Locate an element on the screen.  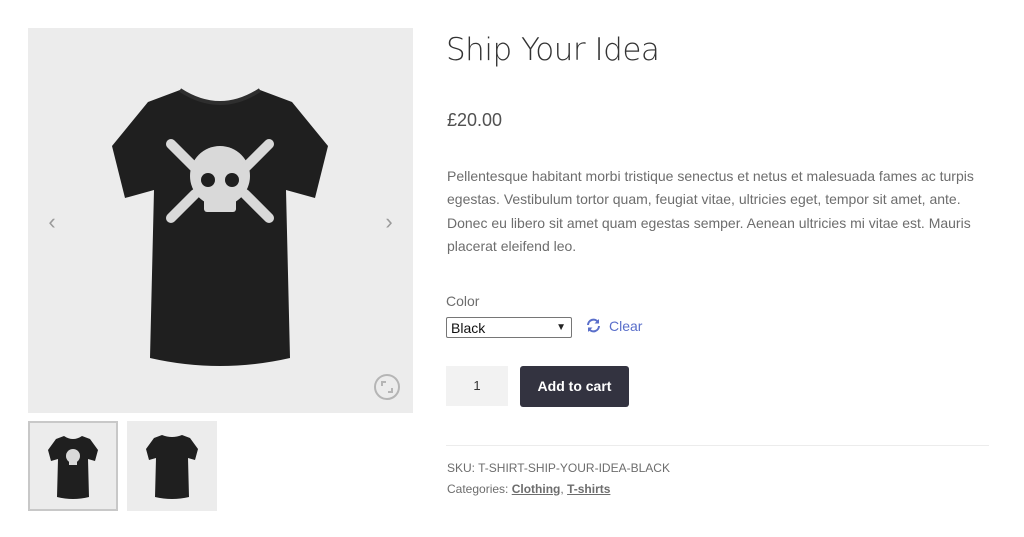
category-link-clothing: Clothing is located at coordinates (536, 489).